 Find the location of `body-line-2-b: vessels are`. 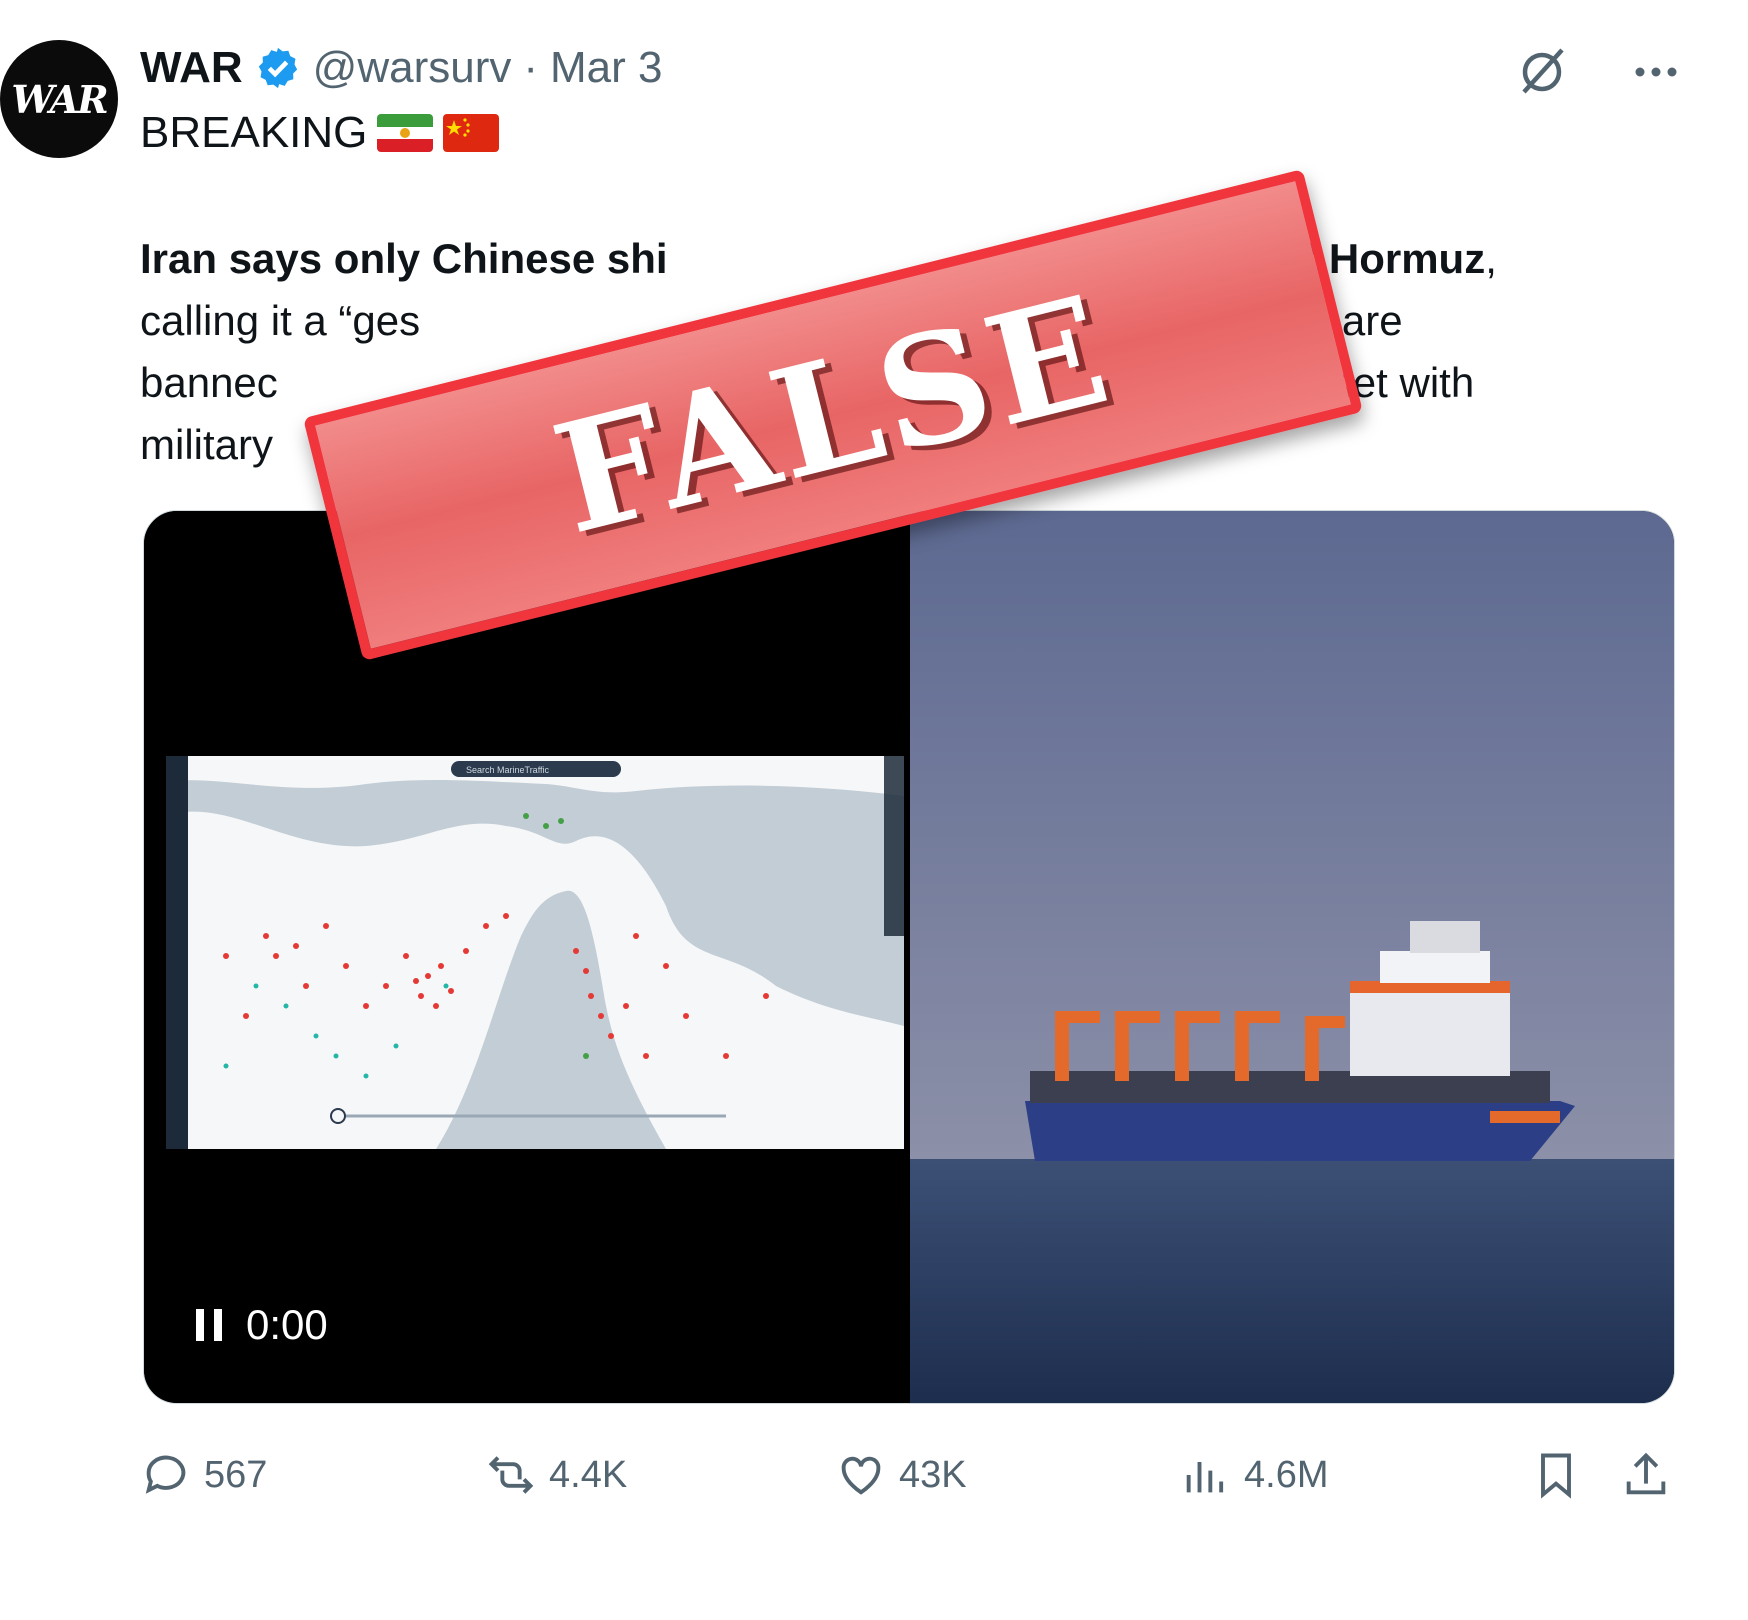

body-line-2-b: vessels are is located at coordinates (1296, 320).